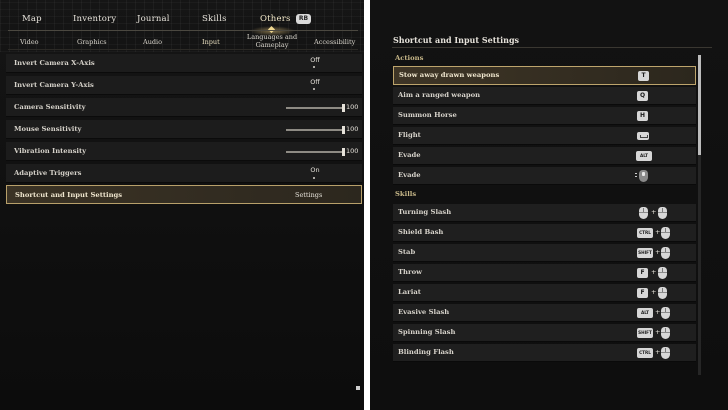  I want to click on skill-row: Blinding Flash CTRL +, so click(544, 353).